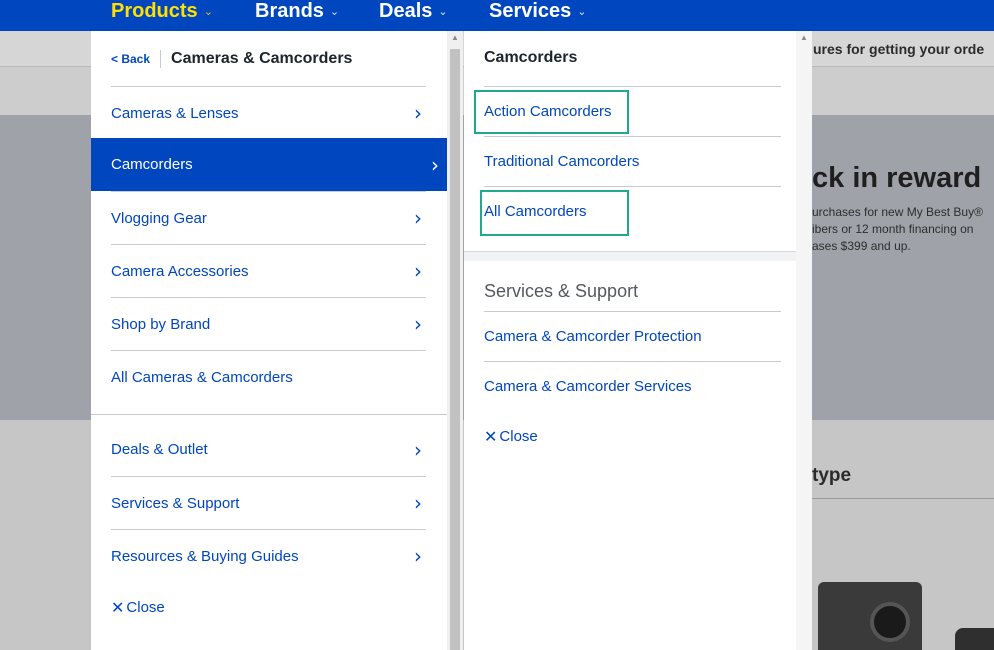  Describe the element at coordinates (530, 11) in the screenshot. I see `nav-label: Services` at that location.